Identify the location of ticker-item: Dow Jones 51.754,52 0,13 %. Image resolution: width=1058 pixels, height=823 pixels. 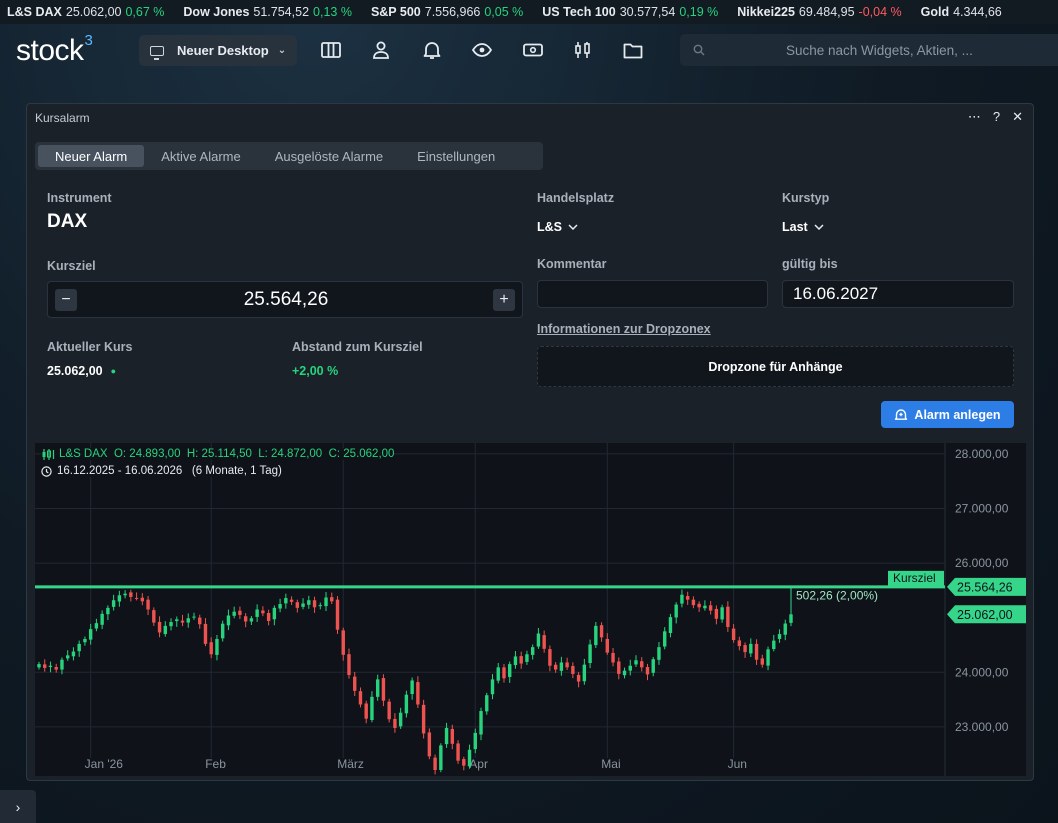
(267, 12).